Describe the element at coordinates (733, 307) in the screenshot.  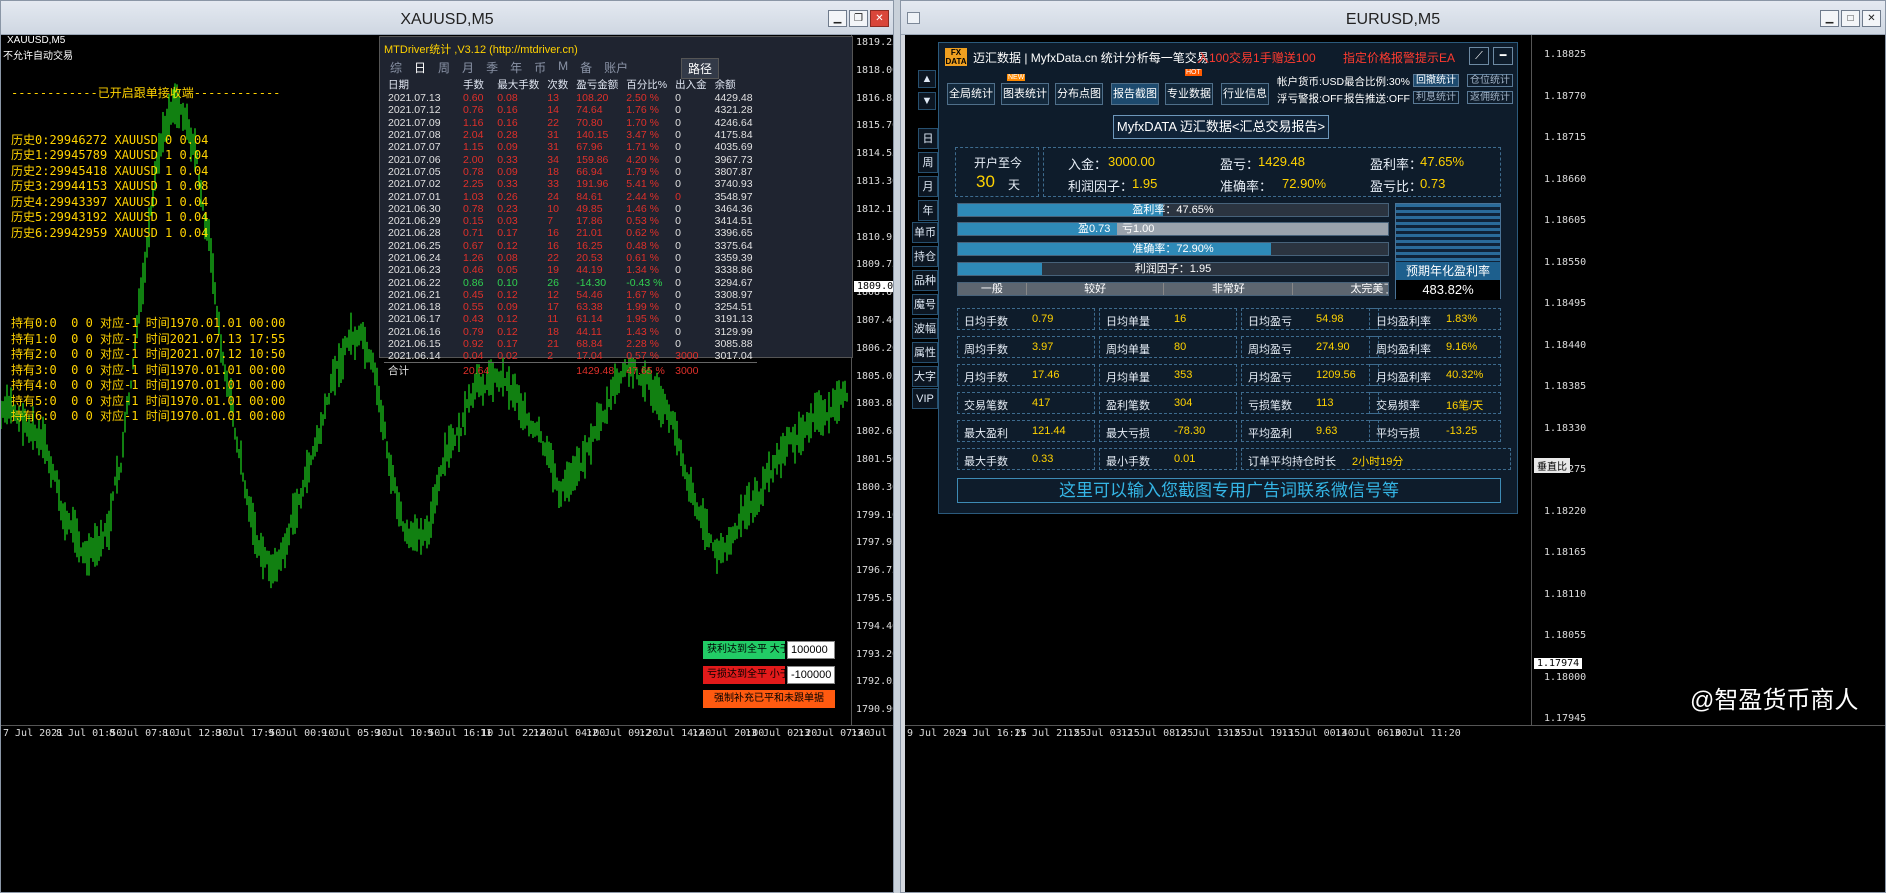
I see `table-cell: 3254.51` at that location.